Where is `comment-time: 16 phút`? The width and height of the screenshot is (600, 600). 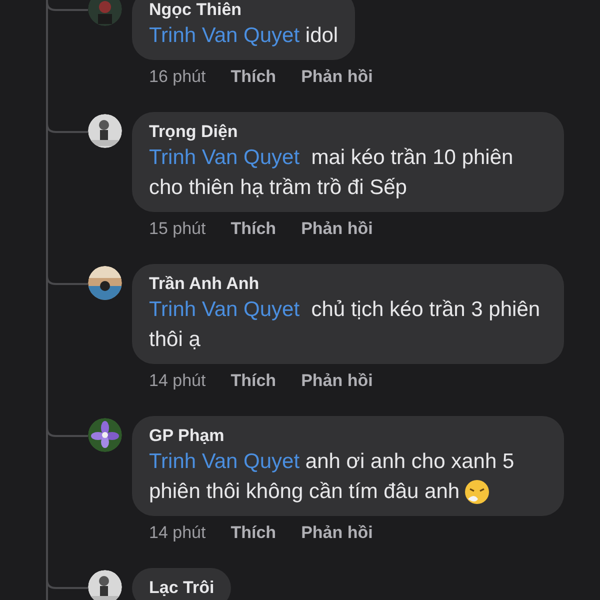 comment-time: 16 phút is located at coordinates (177, 77).